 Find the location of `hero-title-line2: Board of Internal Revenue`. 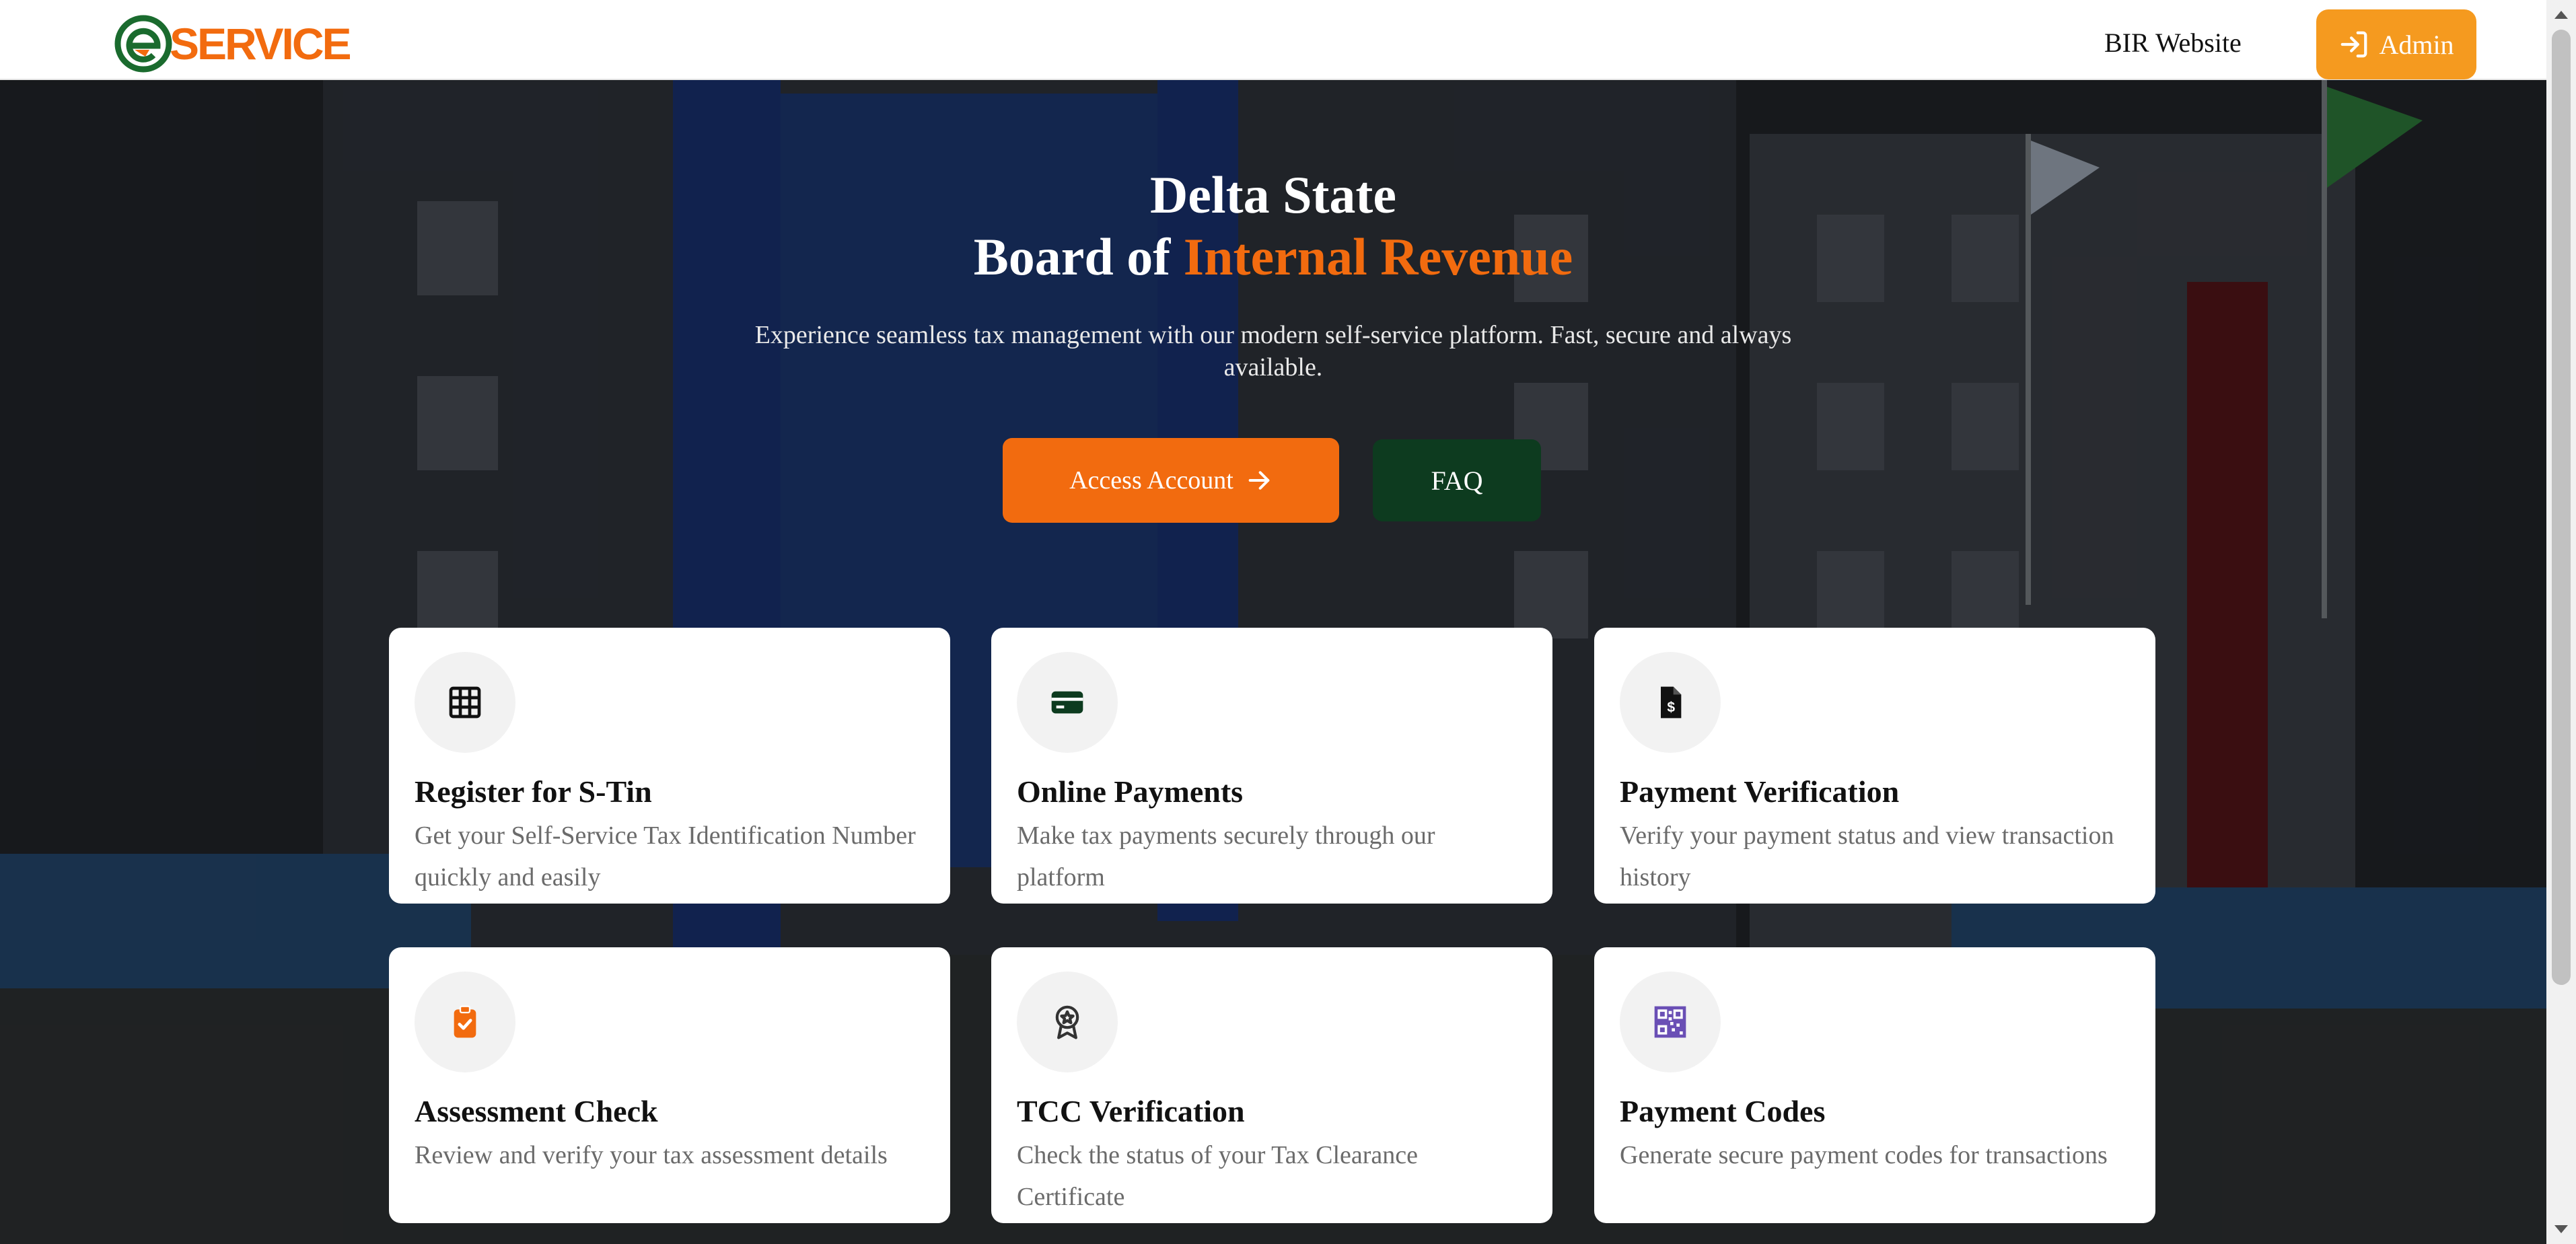

hero-title-line2: Board of Internal Revenue is located at coordinates (1273, 257).